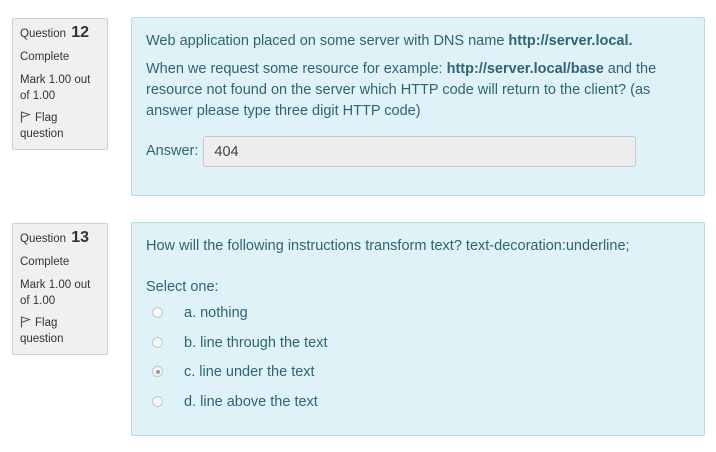 The height and width of the screenshot is (452, 716). I want to click on option-label: b. line through the text, so click(256, 342).